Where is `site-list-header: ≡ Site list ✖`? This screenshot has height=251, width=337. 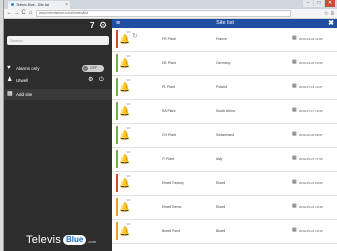 site-list-header: ≡ Site list ✖ is located at coordinates (224, 23).